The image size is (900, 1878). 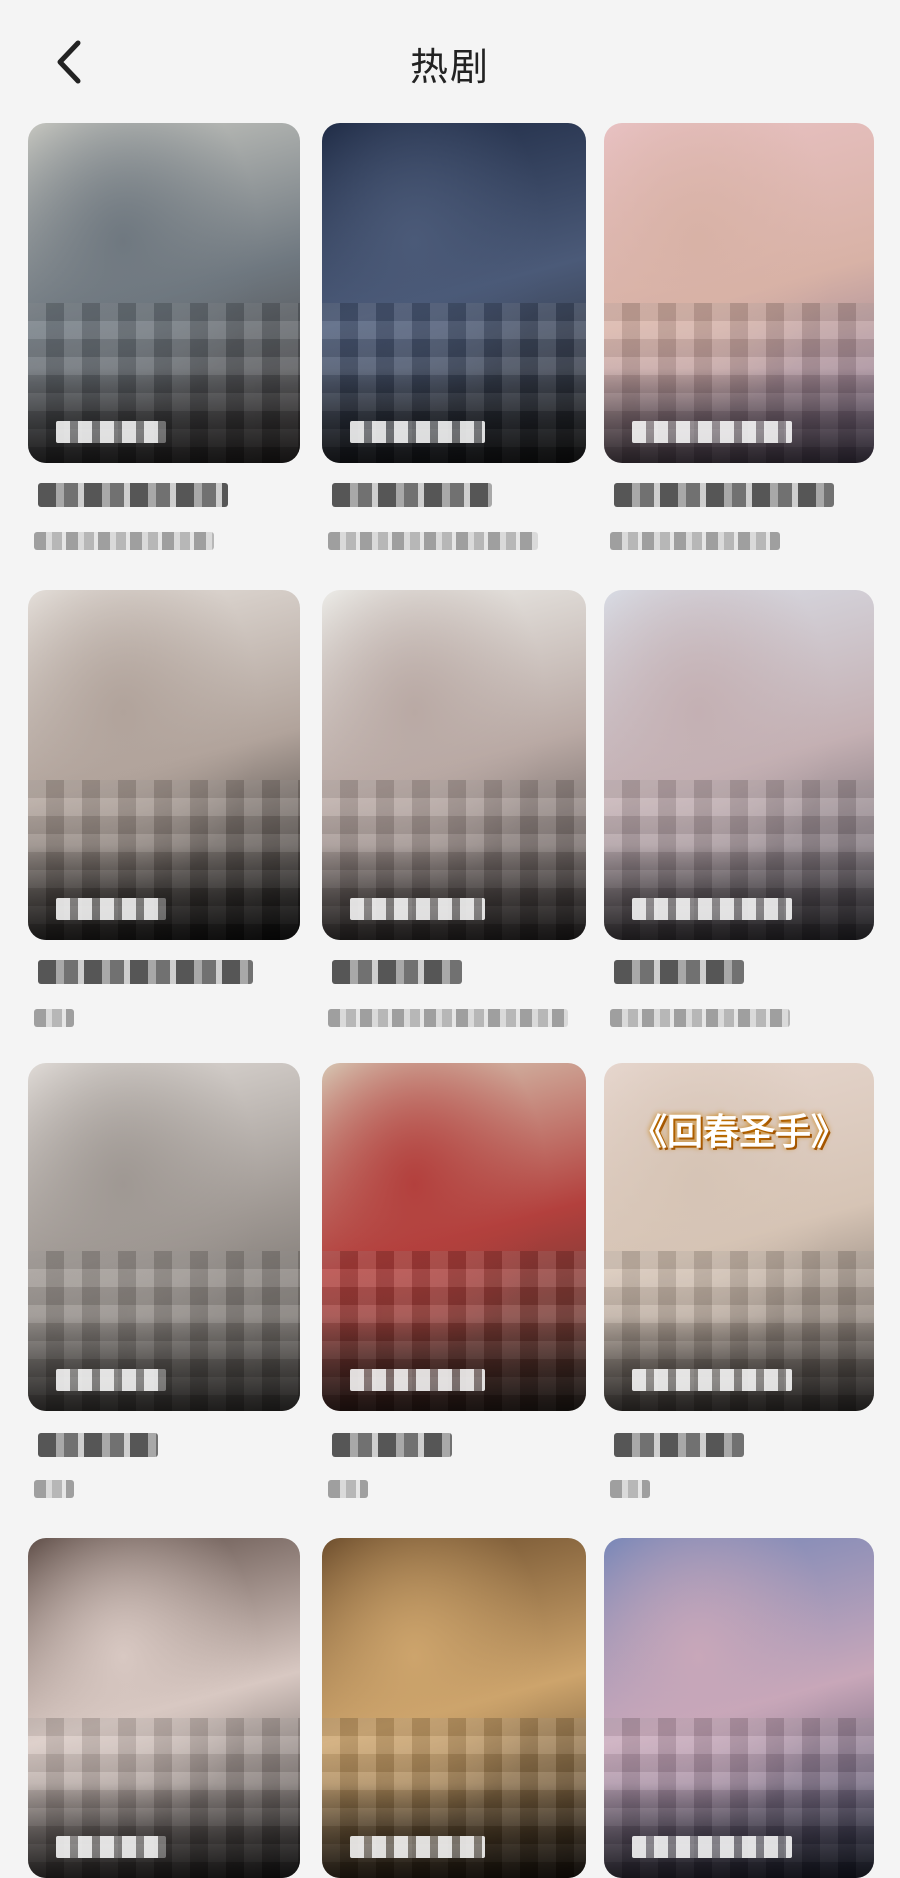 I want to click on cover-title-art: 《回春圣手》, so click(x=738, y=1132).